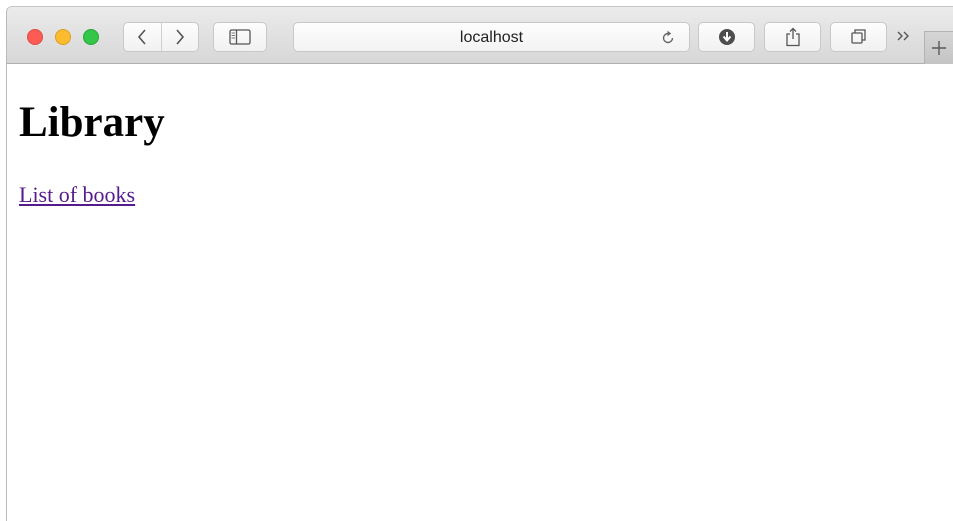 The height and width of the screenshot is (521, 953). What do you see at coordinates (92, 122) in the screenshot?
I see `page-title: Library` at bounding box center [92, 122].